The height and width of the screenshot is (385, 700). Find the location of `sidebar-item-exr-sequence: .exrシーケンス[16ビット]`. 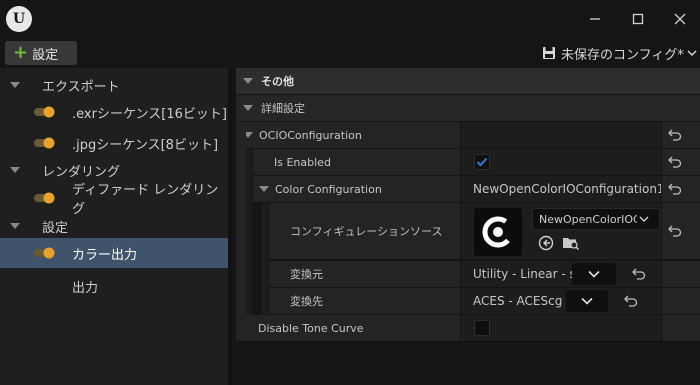

sidebar-item-exr-sequence: .exrシーケンス[16ビット] is located at coordinates (114, 112).